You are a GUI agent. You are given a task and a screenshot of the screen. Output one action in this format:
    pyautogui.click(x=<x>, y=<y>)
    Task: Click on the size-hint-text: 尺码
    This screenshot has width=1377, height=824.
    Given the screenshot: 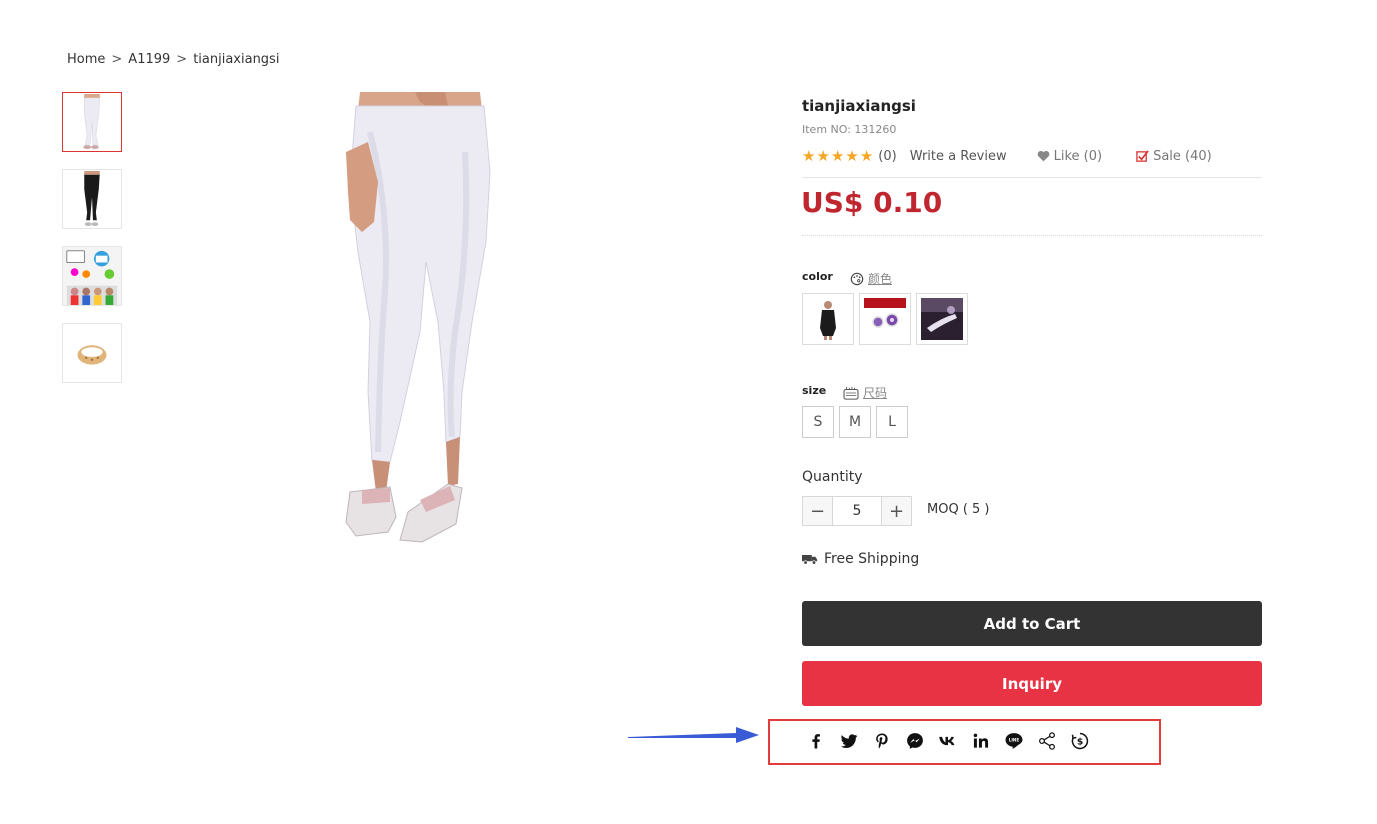 What is the action you would take?
    pyautogui.click(x=875, y=393)
    